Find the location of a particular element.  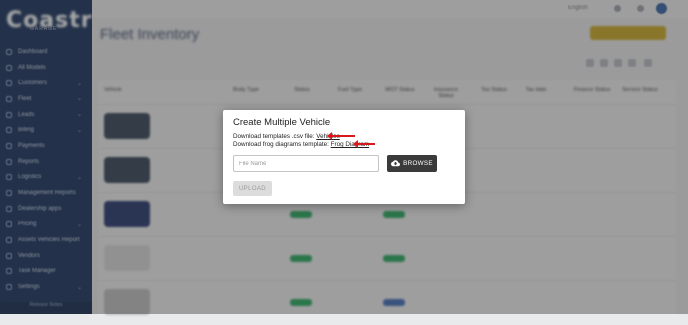

file-name-input is located at coordinates (306, 163).